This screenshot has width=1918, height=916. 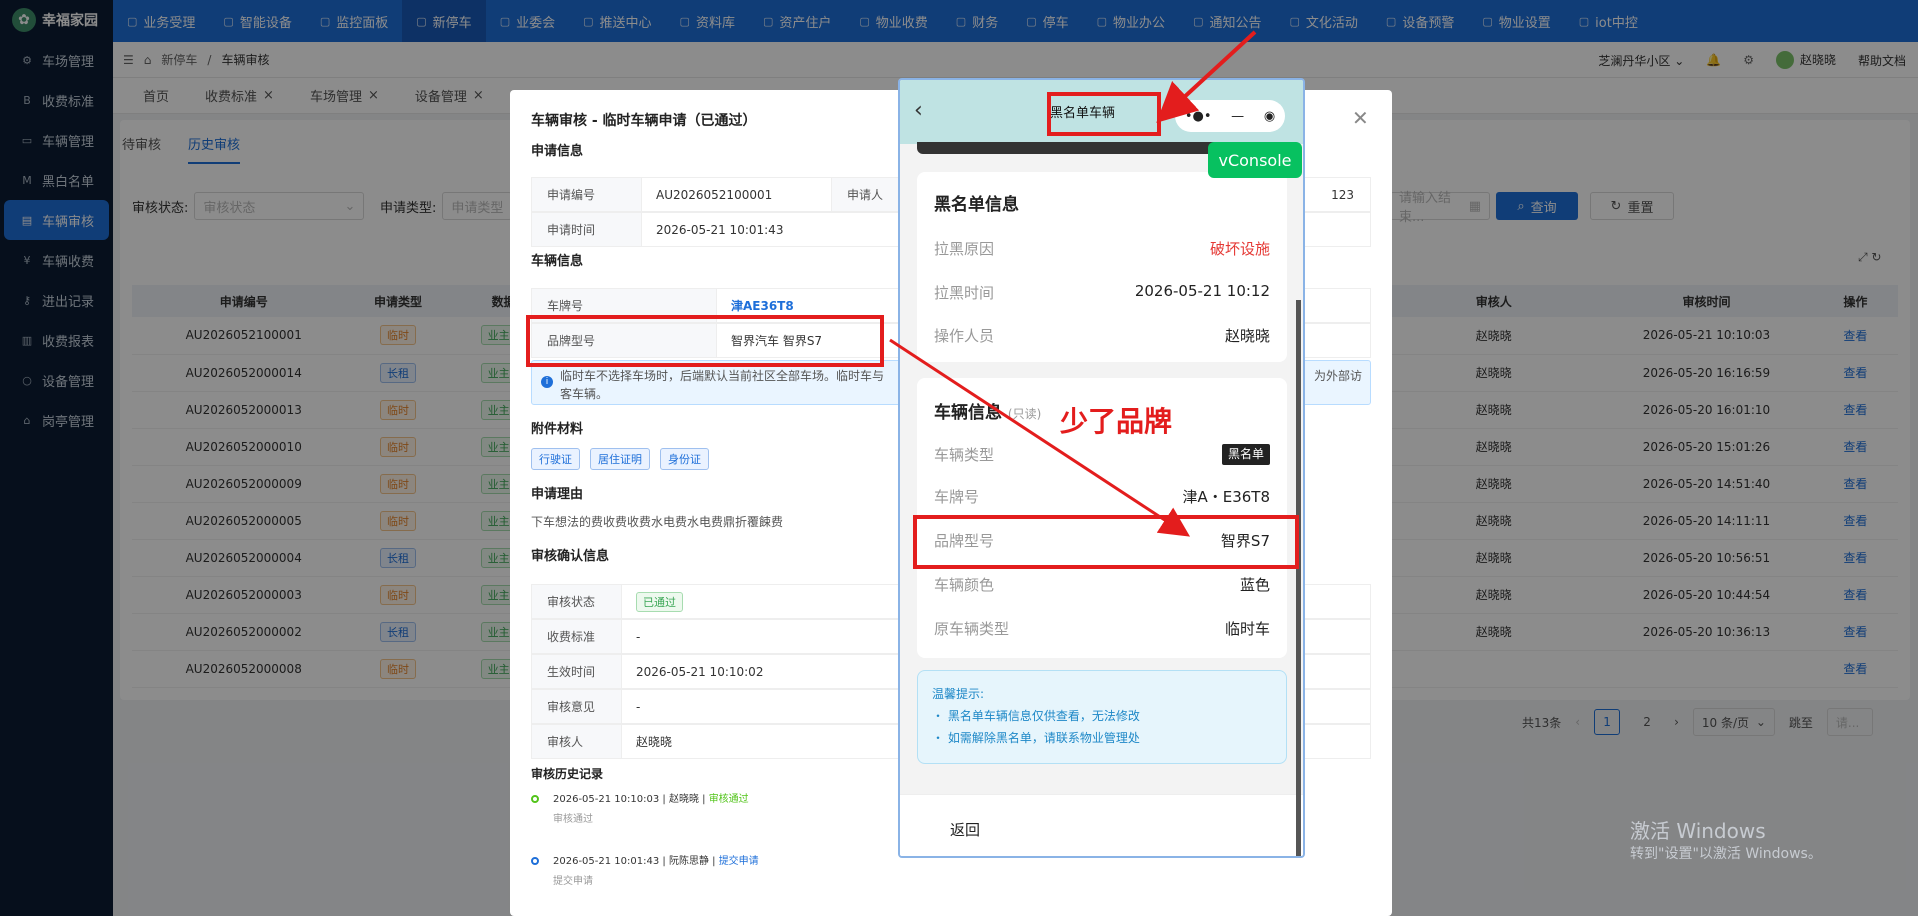 I want to click on annotation-arrows, so click(x=1073, y=283).